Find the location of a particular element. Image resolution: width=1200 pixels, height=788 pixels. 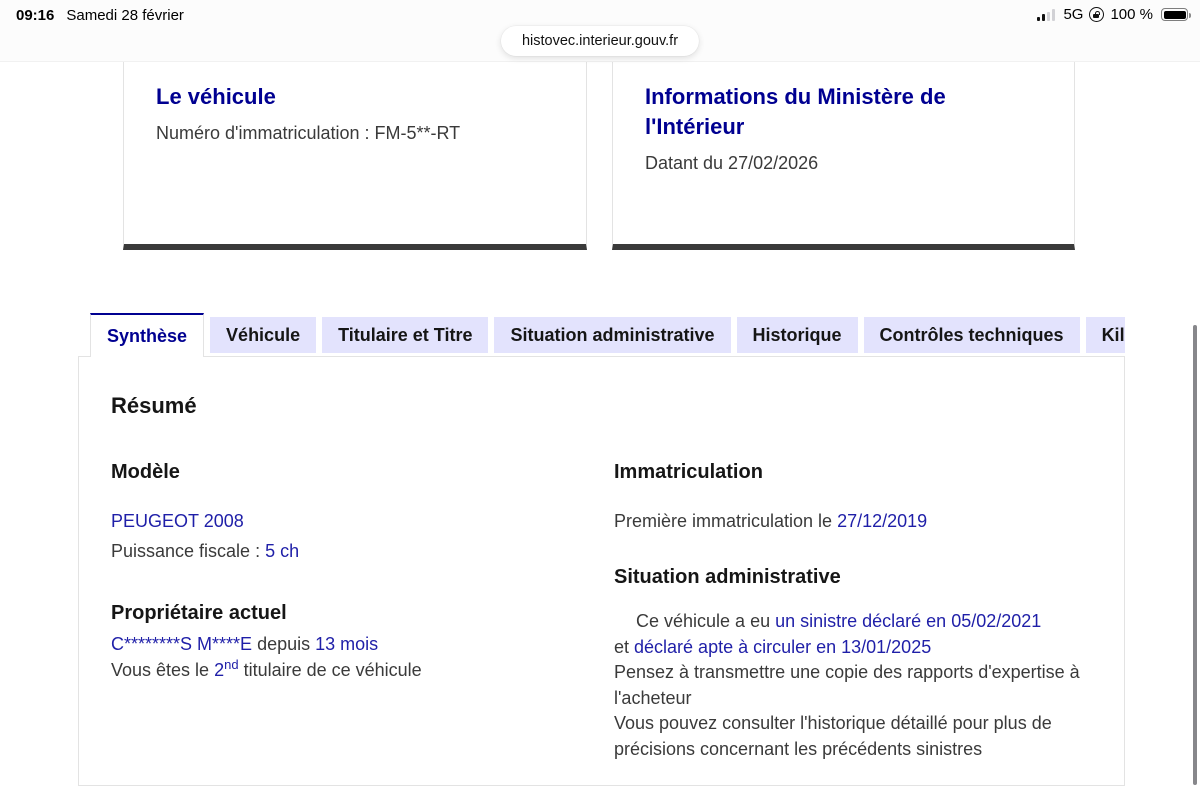

rotation-lock-icon is located at coordinates (1097, 14).